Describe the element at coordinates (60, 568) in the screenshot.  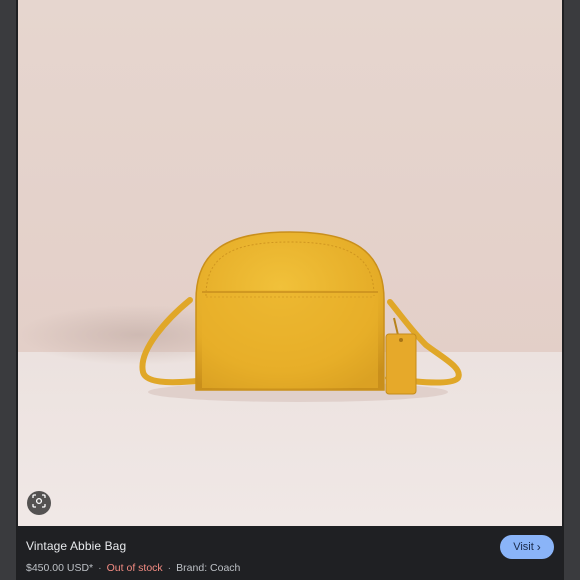
I see `product-price: $450.00 USD*` at that location.